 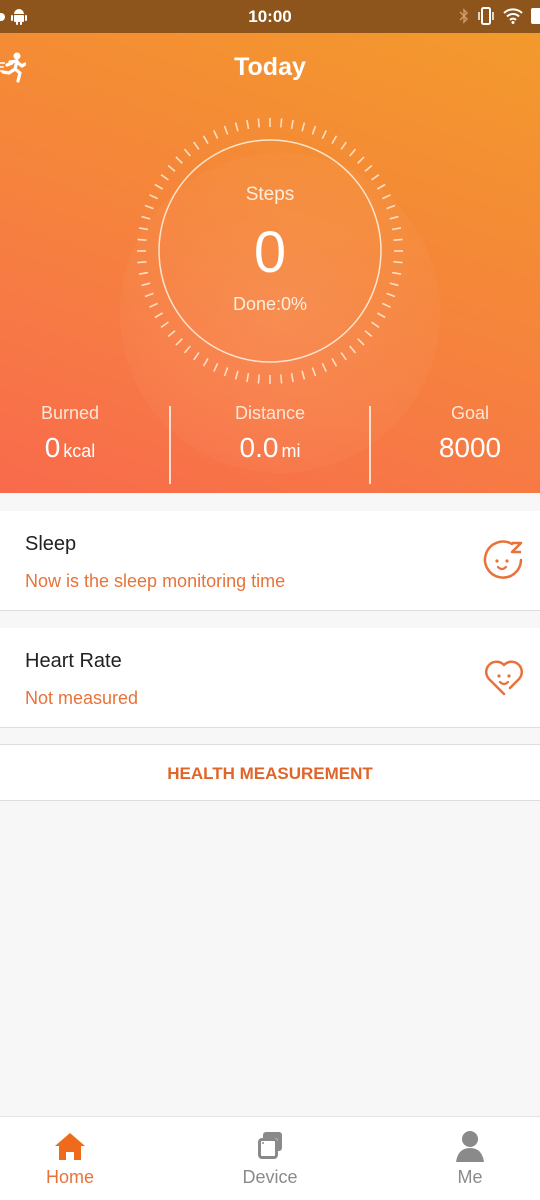 I want to click on stat-goal: Goal 8000, so click(x=470, y=433).